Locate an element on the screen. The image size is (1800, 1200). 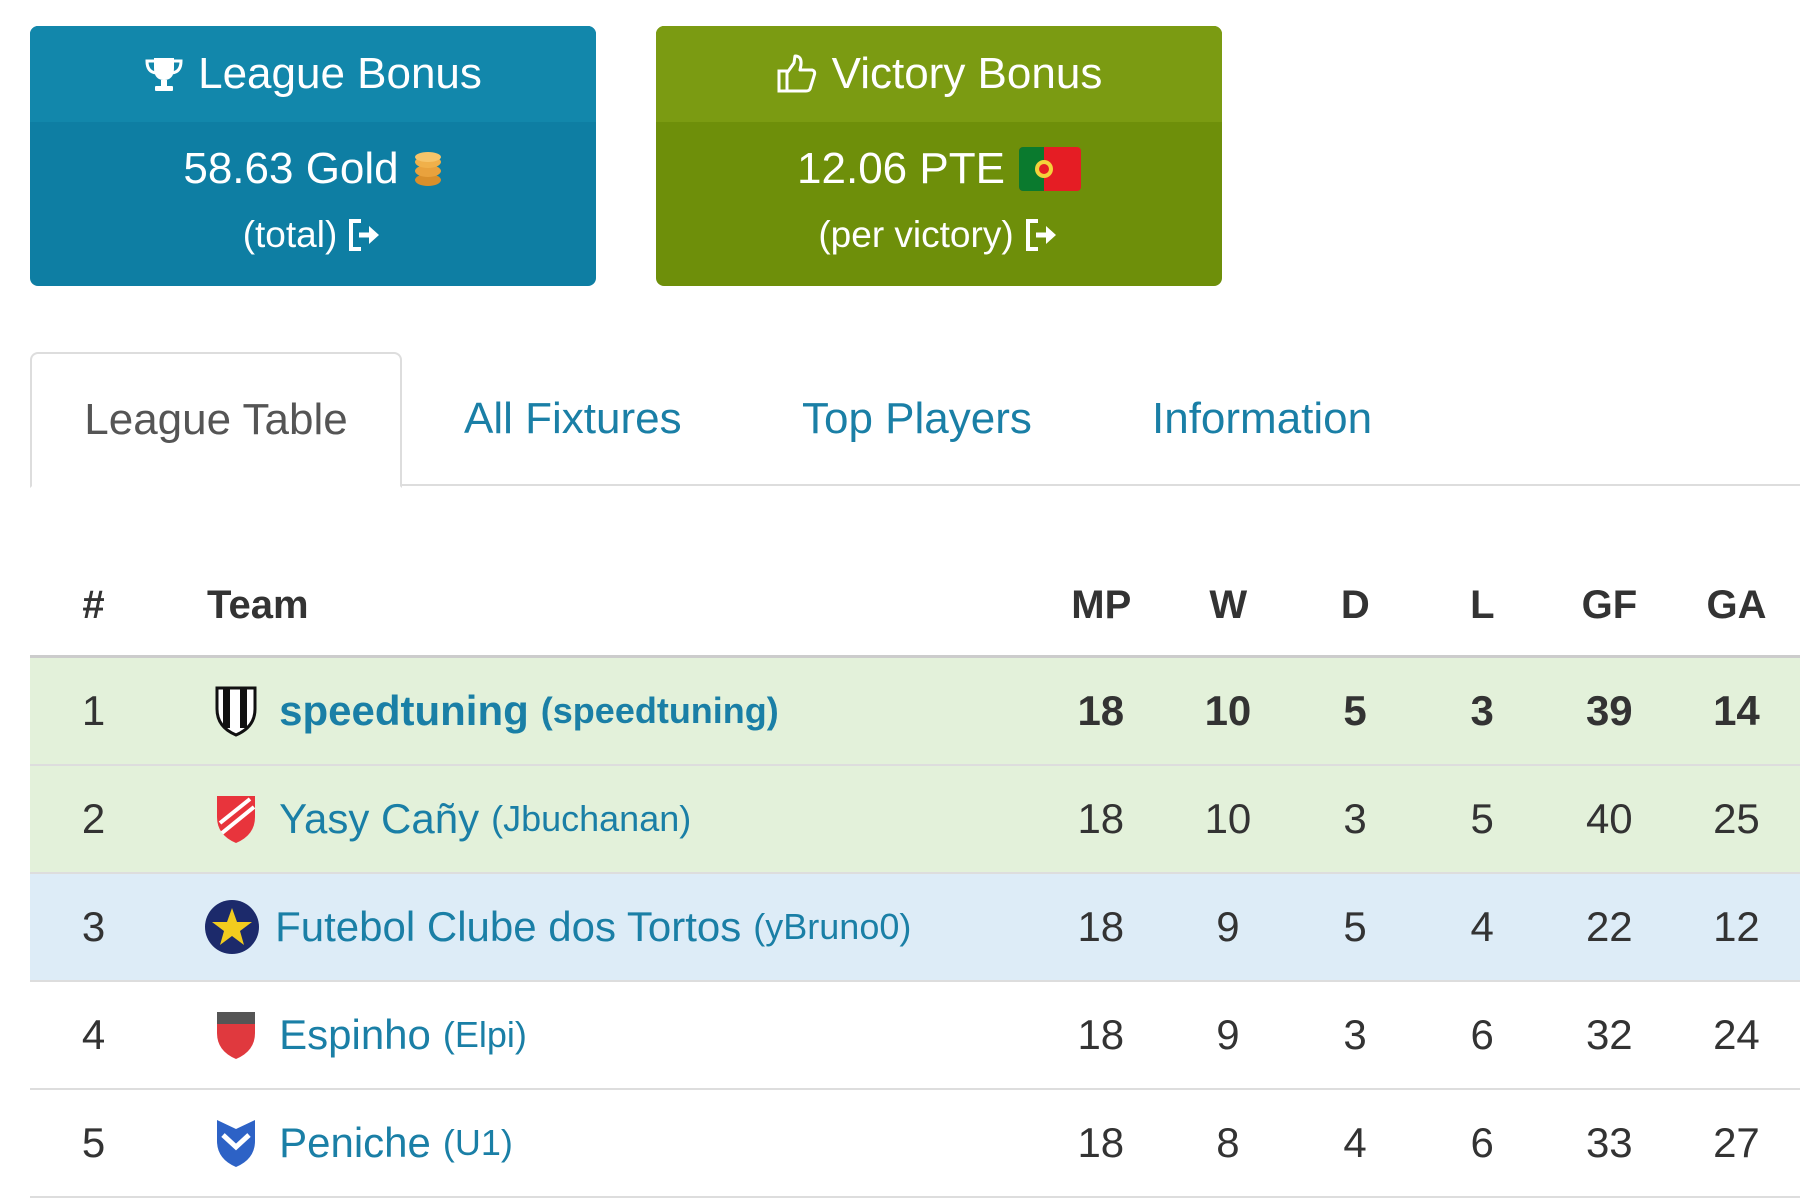
tab-top-players: Top Players is located at coordinates (917, 419).